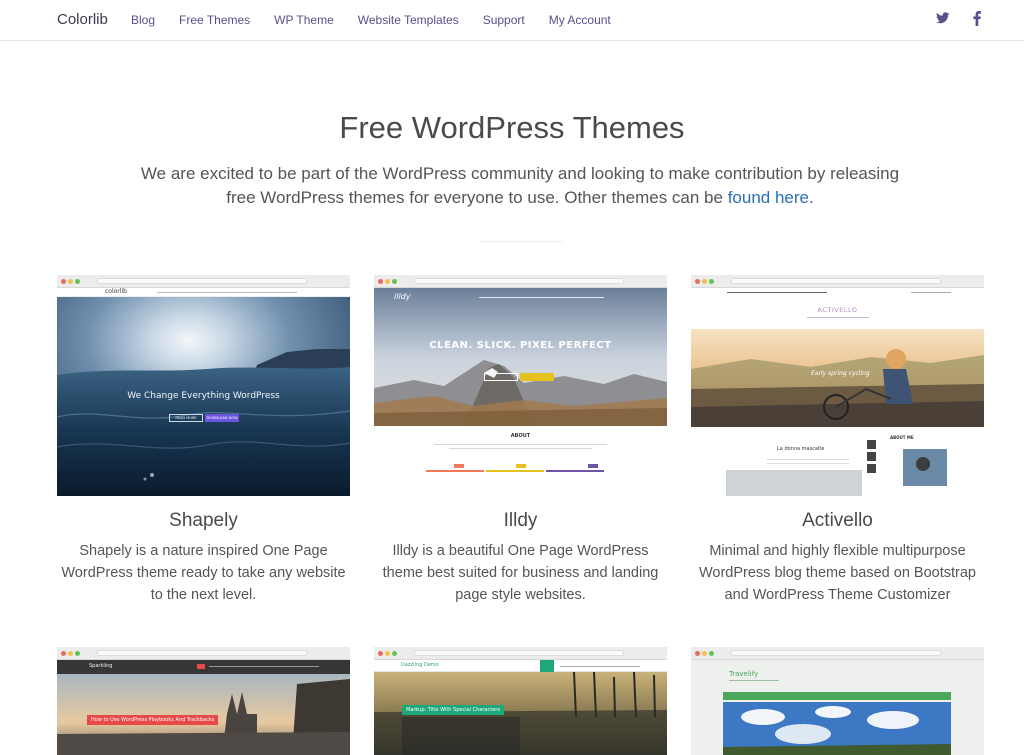 This screenshot has height=755, width=1024. I want to click on nav-item-my-account: My Account, so click(580, 20).